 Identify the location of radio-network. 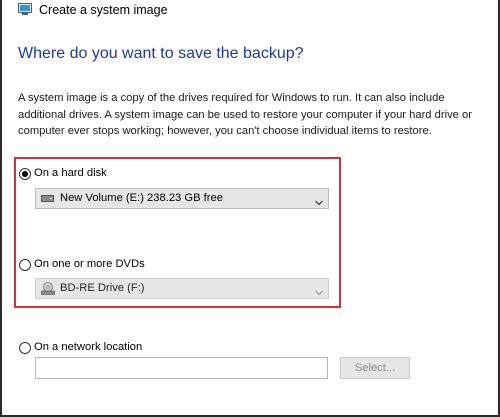
(25, 348).